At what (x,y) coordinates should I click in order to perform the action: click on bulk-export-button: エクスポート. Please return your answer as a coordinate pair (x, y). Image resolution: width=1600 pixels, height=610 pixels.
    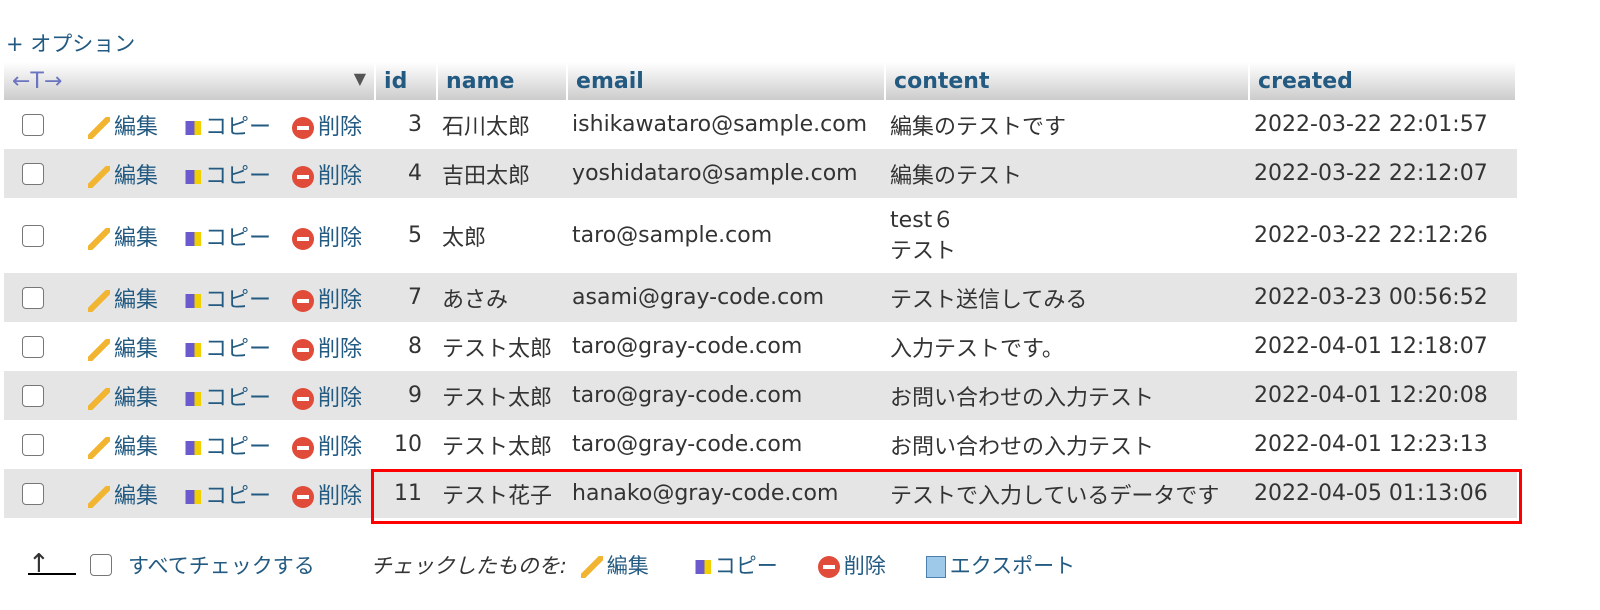
    Looking at the image, I should click on (1000, 565).